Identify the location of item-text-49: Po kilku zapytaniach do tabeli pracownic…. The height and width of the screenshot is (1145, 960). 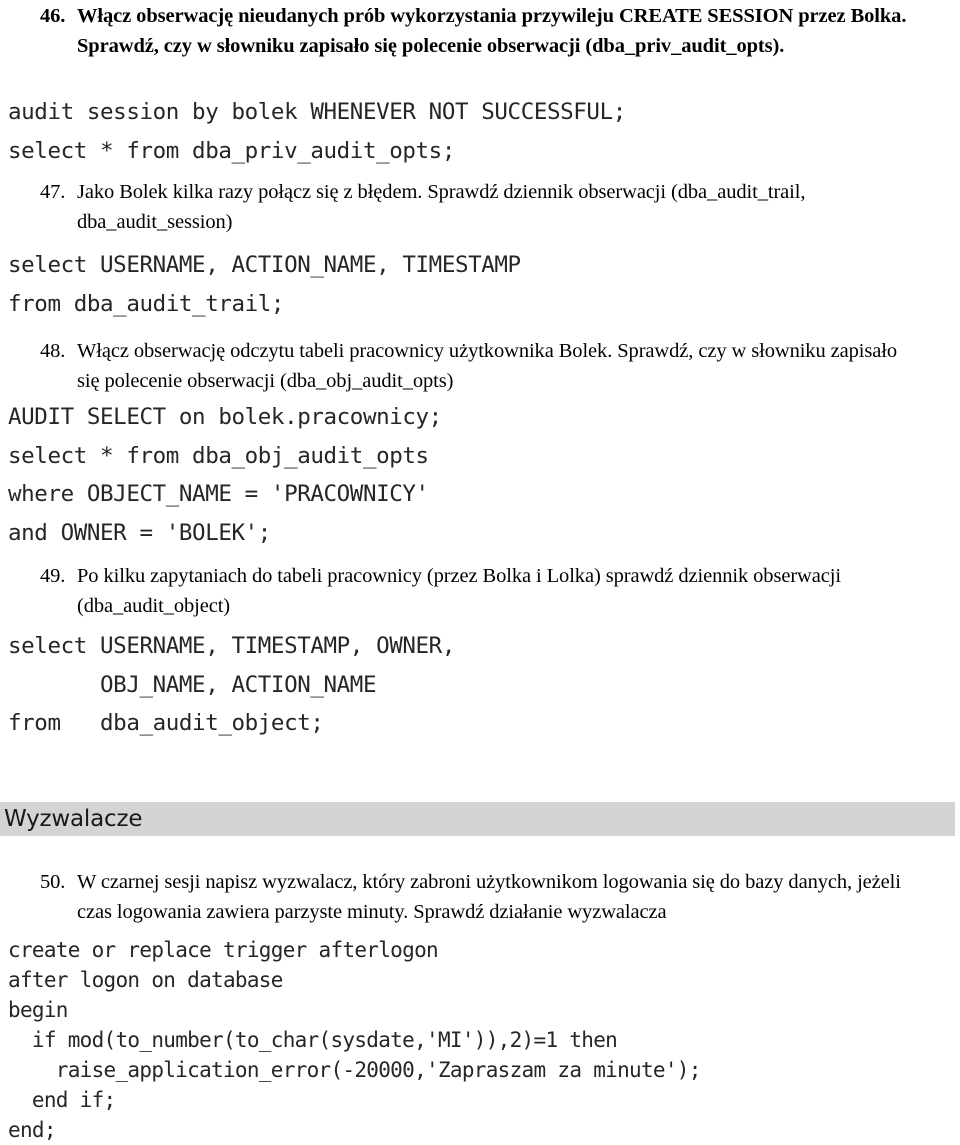
(459, 591).